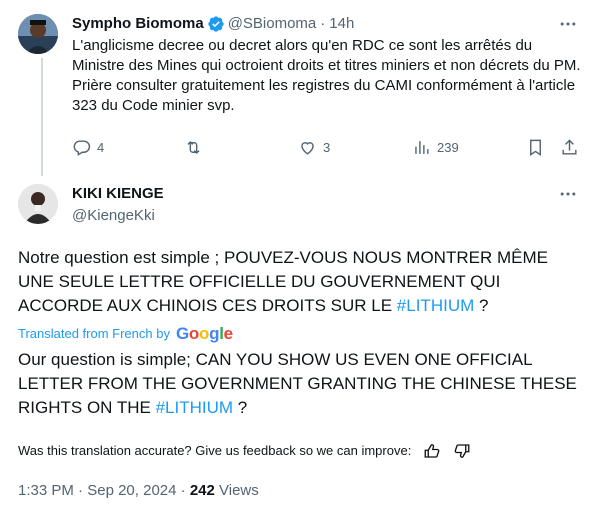 This screenshot has height=514, width=598. What do you see at coordinates (101, 147) in the screenshot?
I see `reply-count: 4` at bounding box center [101, 147].